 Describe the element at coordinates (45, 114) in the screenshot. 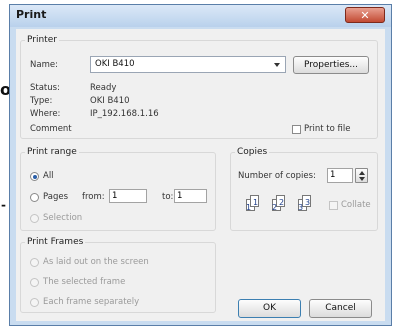

I see `where-label: Where:` at that location.